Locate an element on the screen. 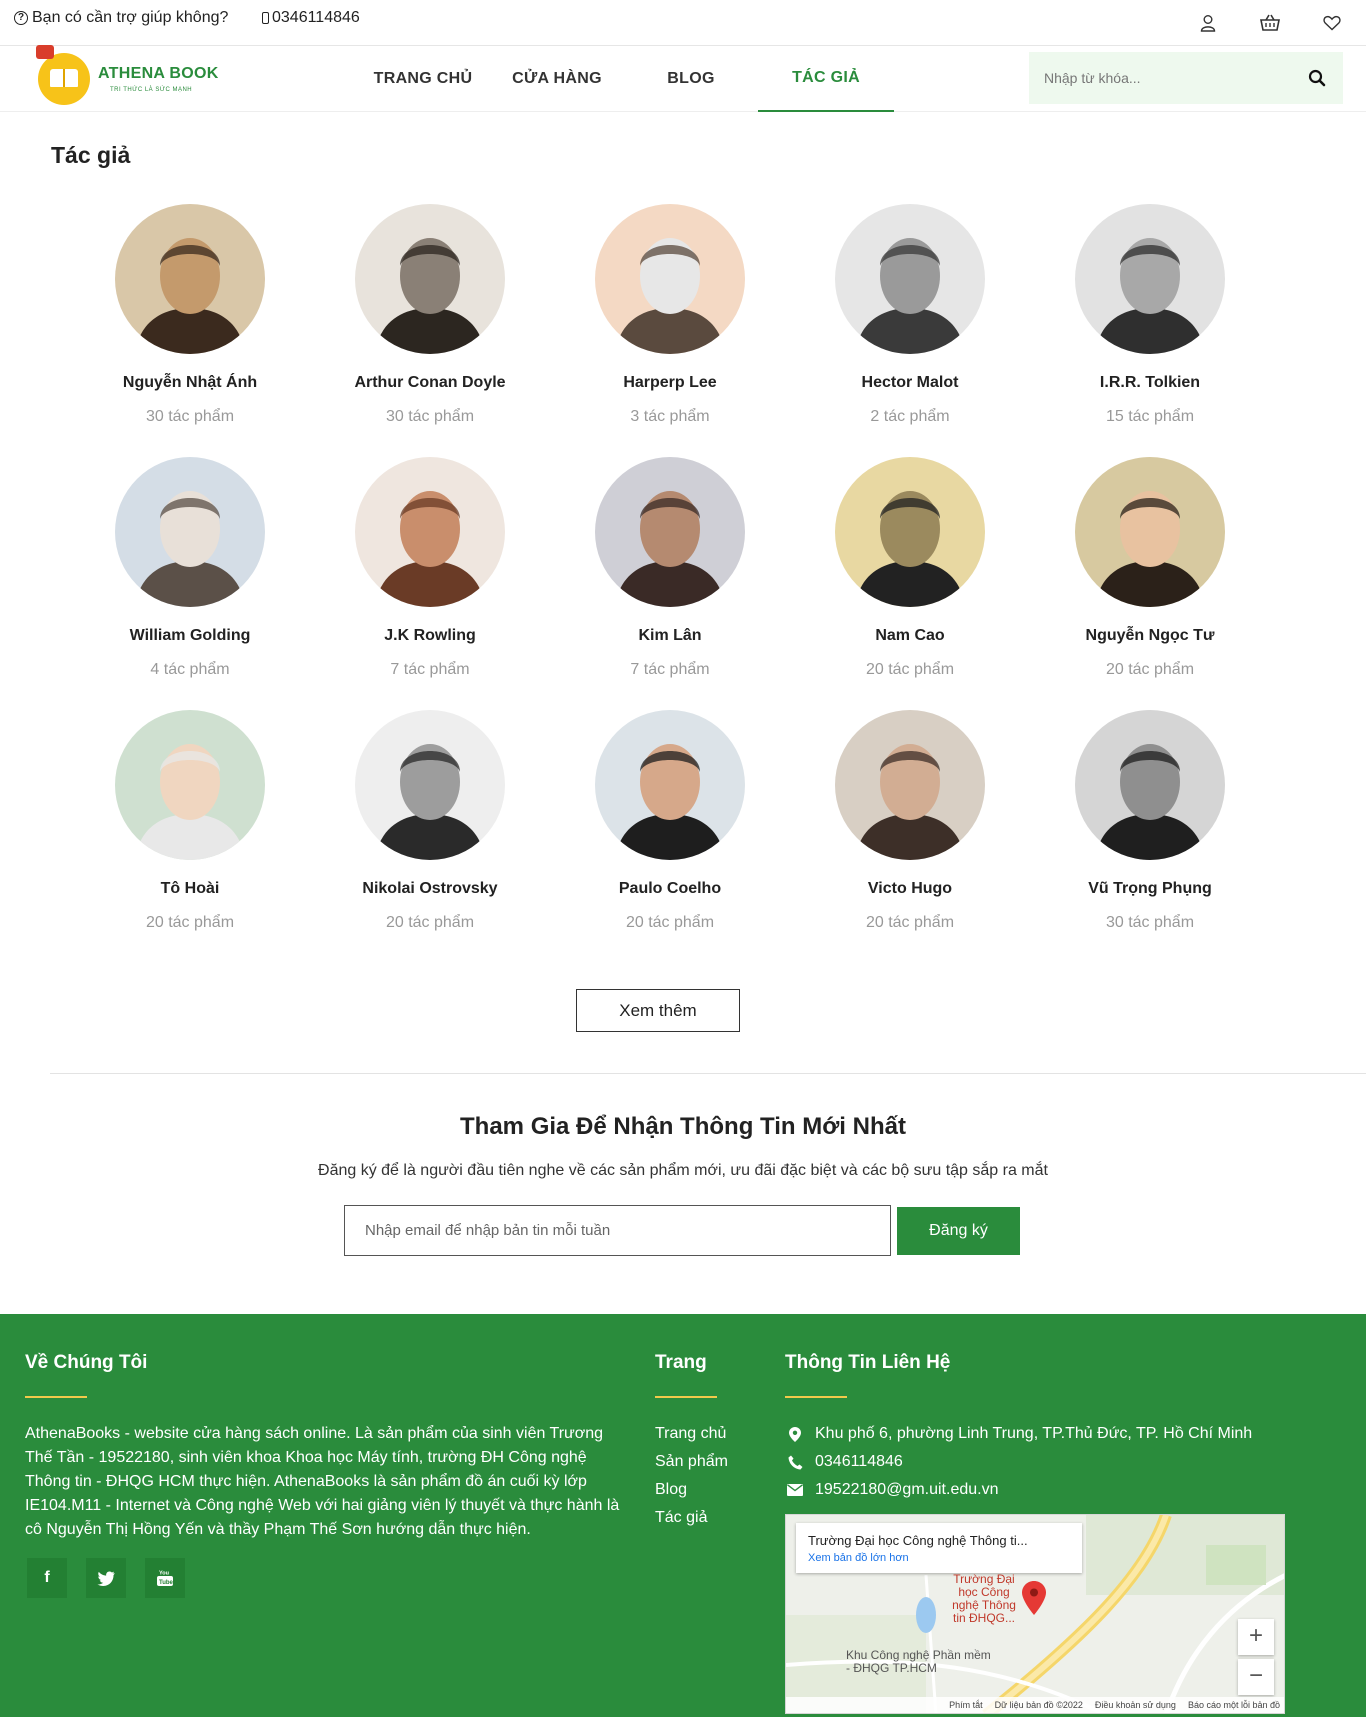 This screenshot has height=1717, width=1366. author-card: Nam Cao 20 tác phẩm is located at coordinates (910, 583).